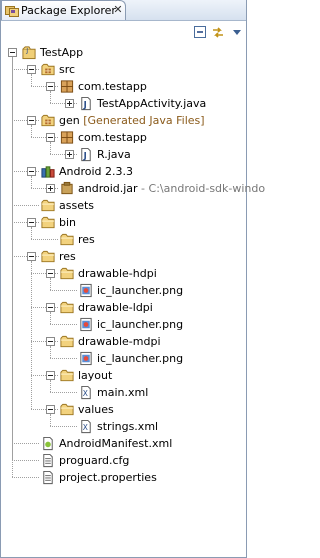 This screenshot has height=558, width=320. What do you see at coordinates (48, 69) in the screenshot?
I see `source-folder-icon` at bounding box center [48, 69].